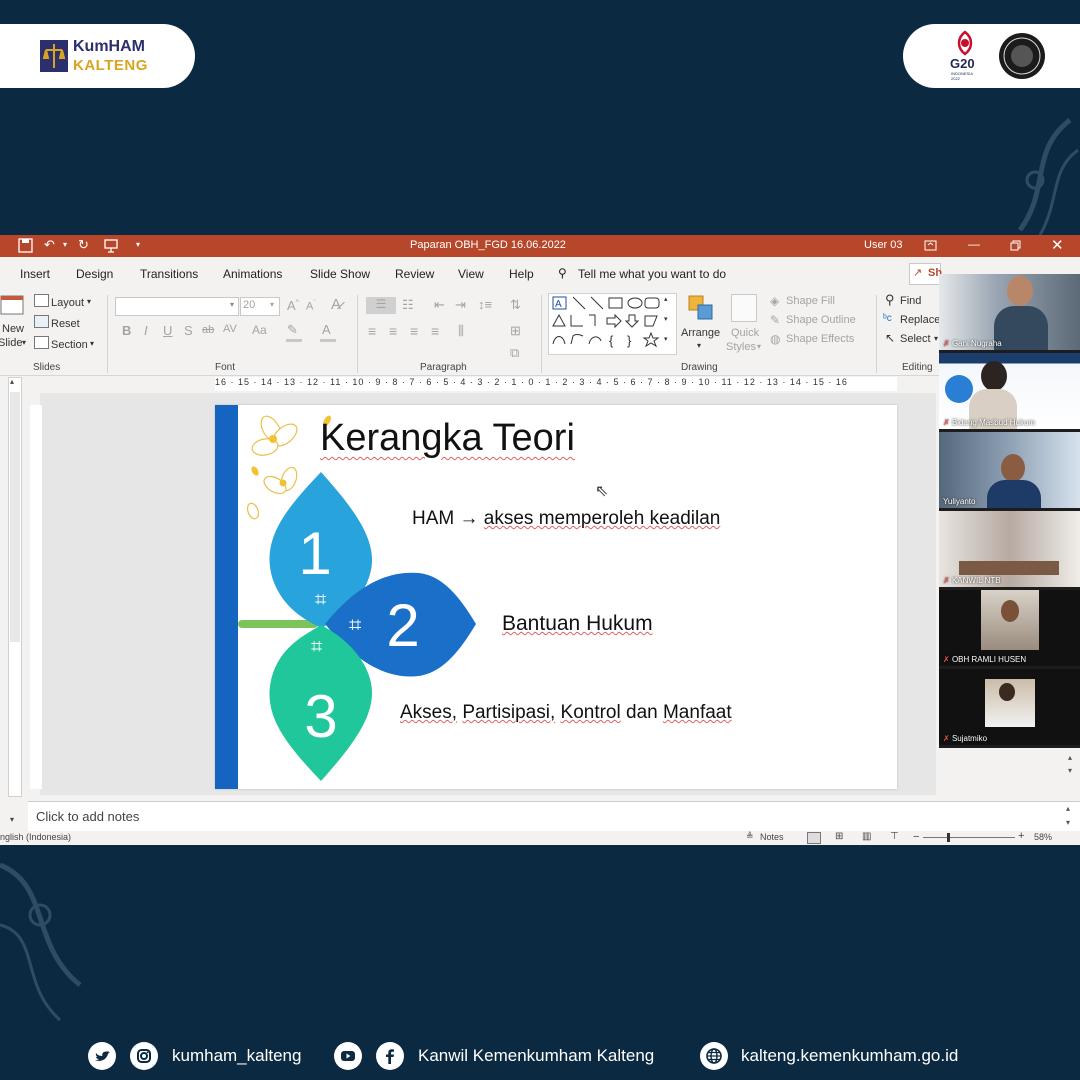  What do you see at coordinates (536, 1056) in the screenshot?
I see `facebook-page: Kanwil Kemenkumham Kalteng` at bounding box center [536, 1056].